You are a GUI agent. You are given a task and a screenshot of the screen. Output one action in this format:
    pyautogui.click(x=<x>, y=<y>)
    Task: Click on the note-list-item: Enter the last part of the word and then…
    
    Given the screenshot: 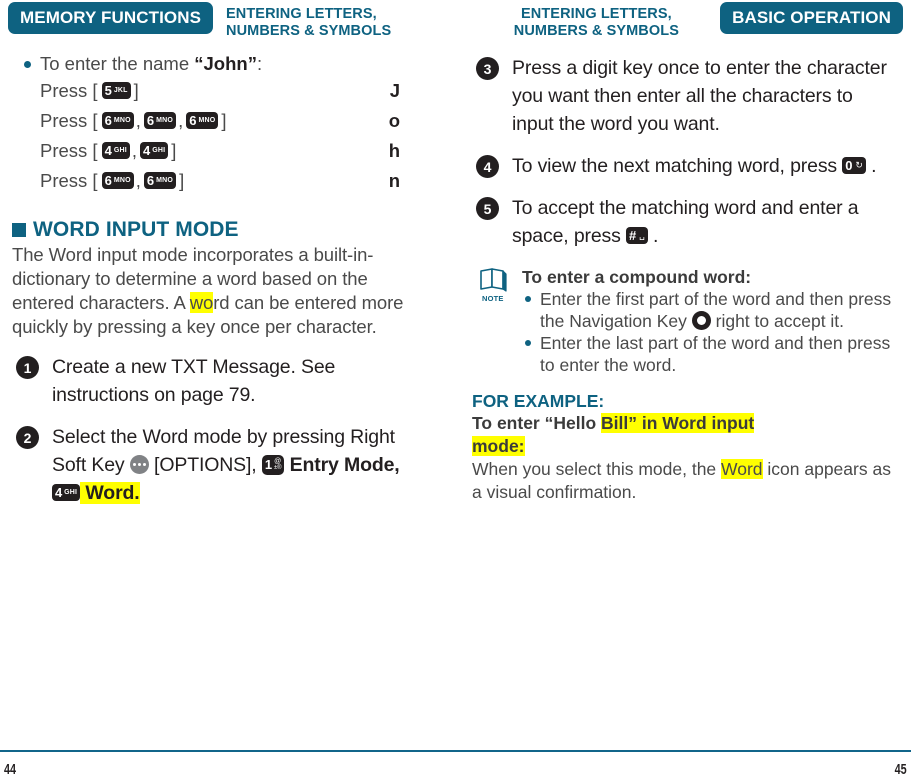 What is the action you would take?
    pyautogui.click(x=707, y=354)
    